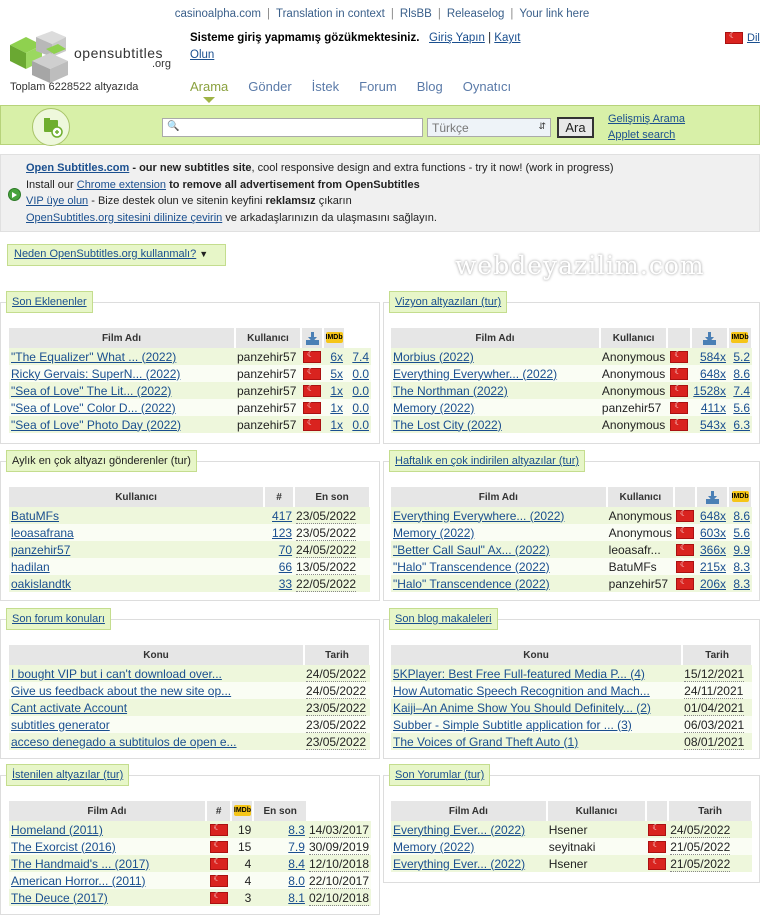  I want to click on weekly-film-link: Memory (2022), so click(433, 533).